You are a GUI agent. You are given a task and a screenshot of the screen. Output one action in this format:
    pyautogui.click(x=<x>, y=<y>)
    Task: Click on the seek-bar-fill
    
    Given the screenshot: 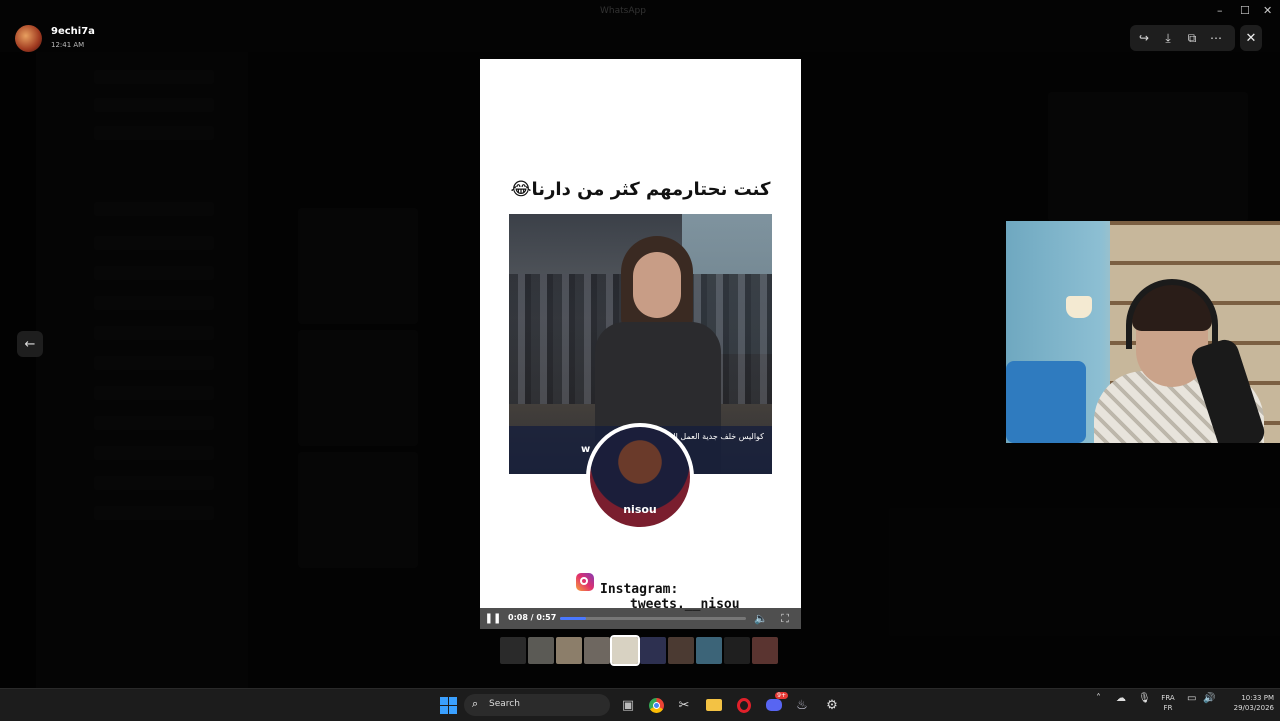 What is the action you would take?
    pyautogui.click(x=573, y=618)
    